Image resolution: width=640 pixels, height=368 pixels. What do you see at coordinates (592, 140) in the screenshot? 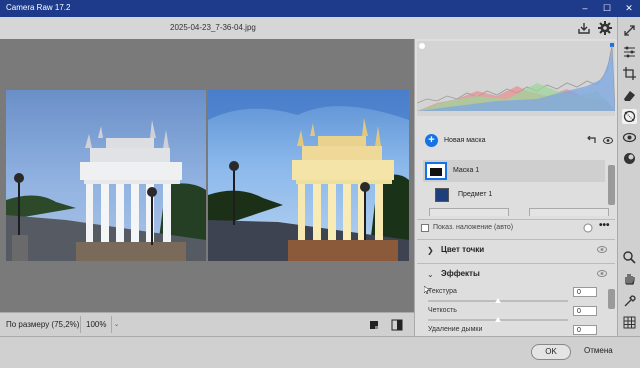
I see `reset-icon` at bounding box center [592, 140].